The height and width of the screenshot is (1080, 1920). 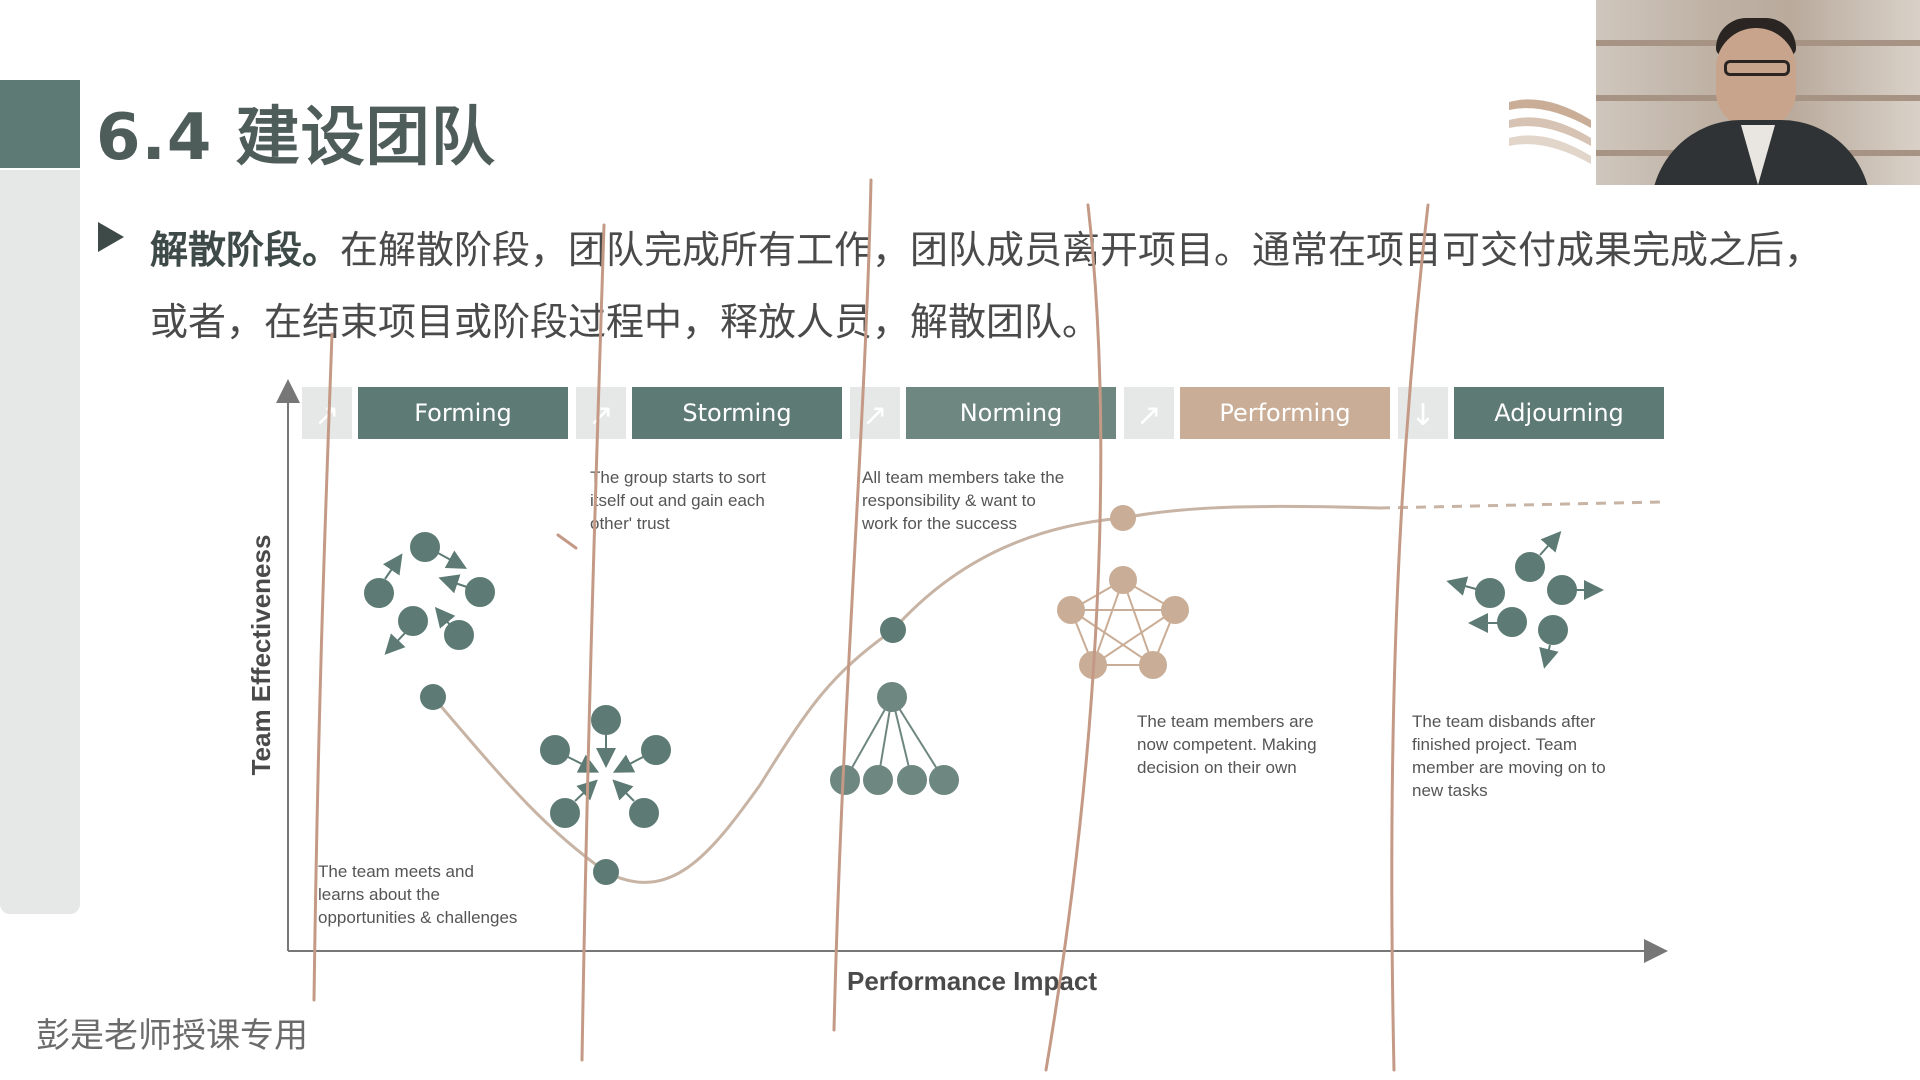 What do you see at coordinates (433, 697) in the screenshot?
I see `curve-point-forming` at bounding box center [433, 697].